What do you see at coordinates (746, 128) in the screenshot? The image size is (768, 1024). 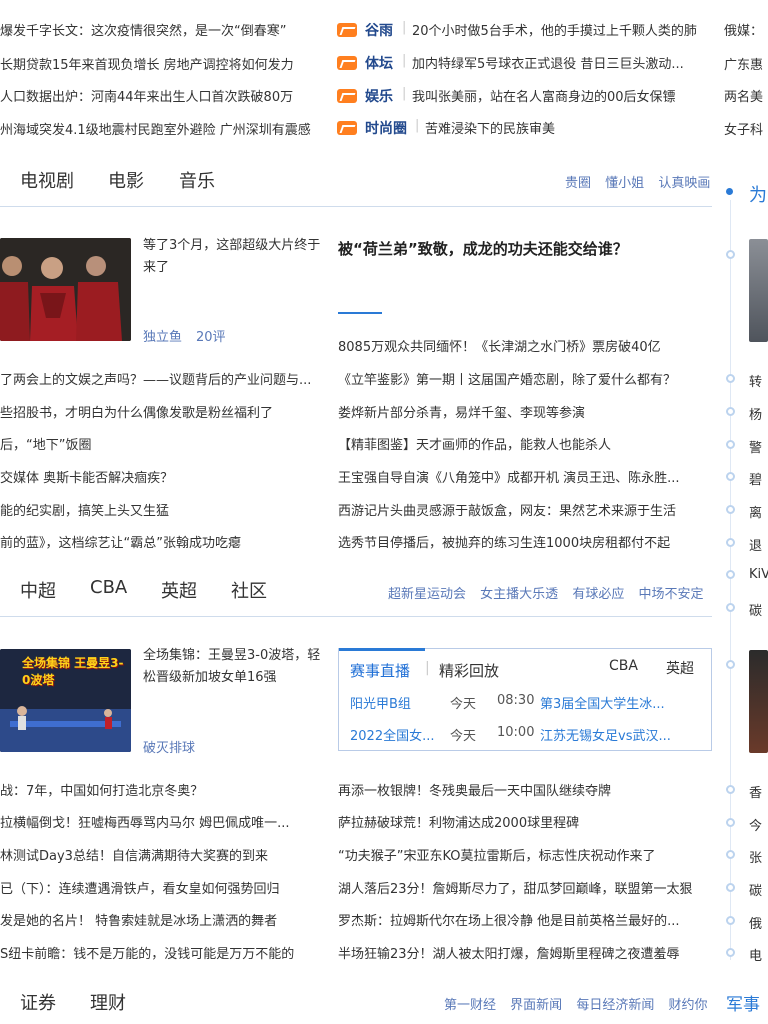 I see `top-news-right-3: 女子科` at bounding box center [746, 128].